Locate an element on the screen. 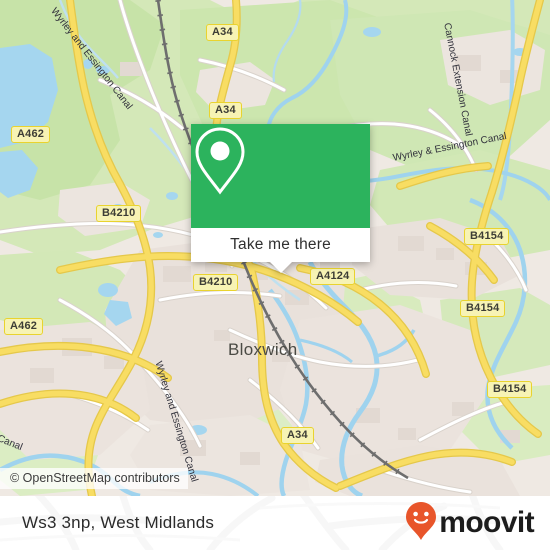 The height and width of the screenshot is (550, 550). page-title: Ws3 3np, West Midlands is located at coordinates (118, 522).